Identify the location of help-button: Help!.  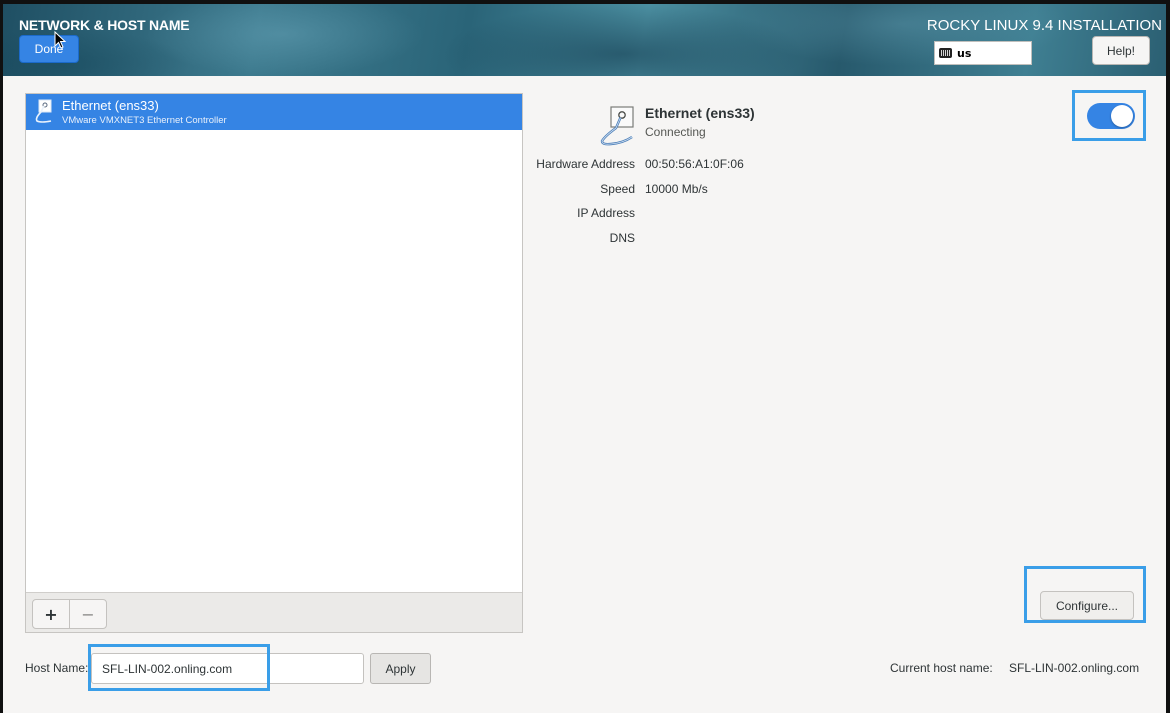
(1121, 50).